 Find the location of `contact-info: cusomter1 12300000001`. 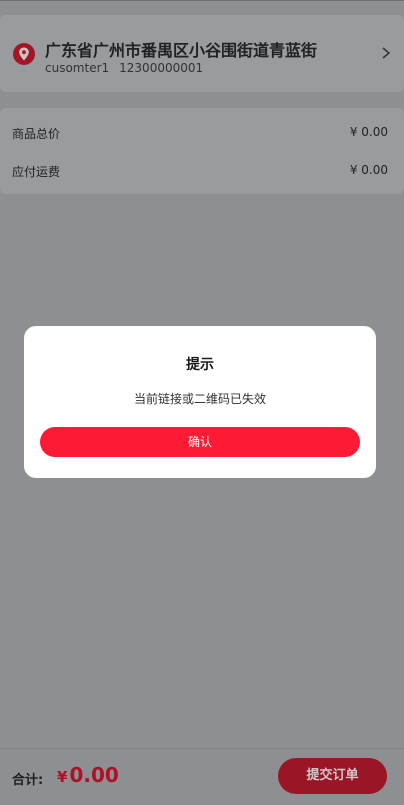

contact-info: cusomter1 12300000001 is located at coordinates (124, 68).